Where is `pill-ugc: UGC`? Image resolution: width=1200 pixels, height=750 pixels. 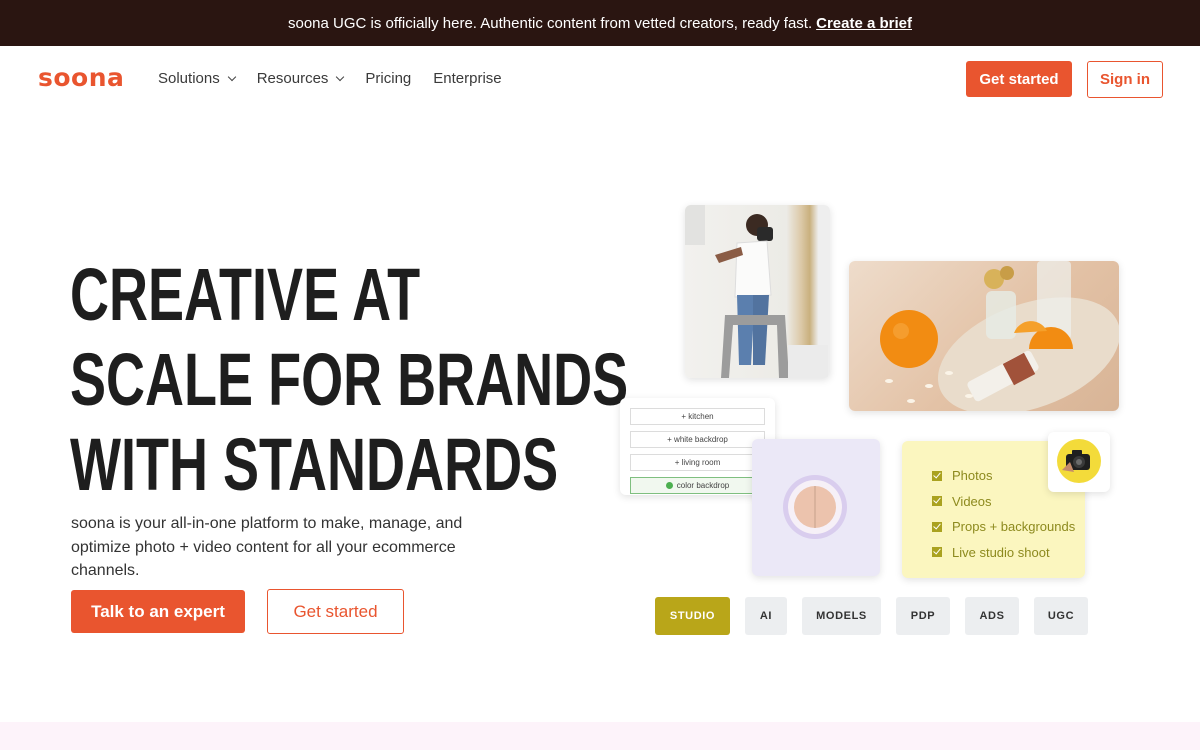
pill-ugc: UGC is located at coordinates (1061, 616).